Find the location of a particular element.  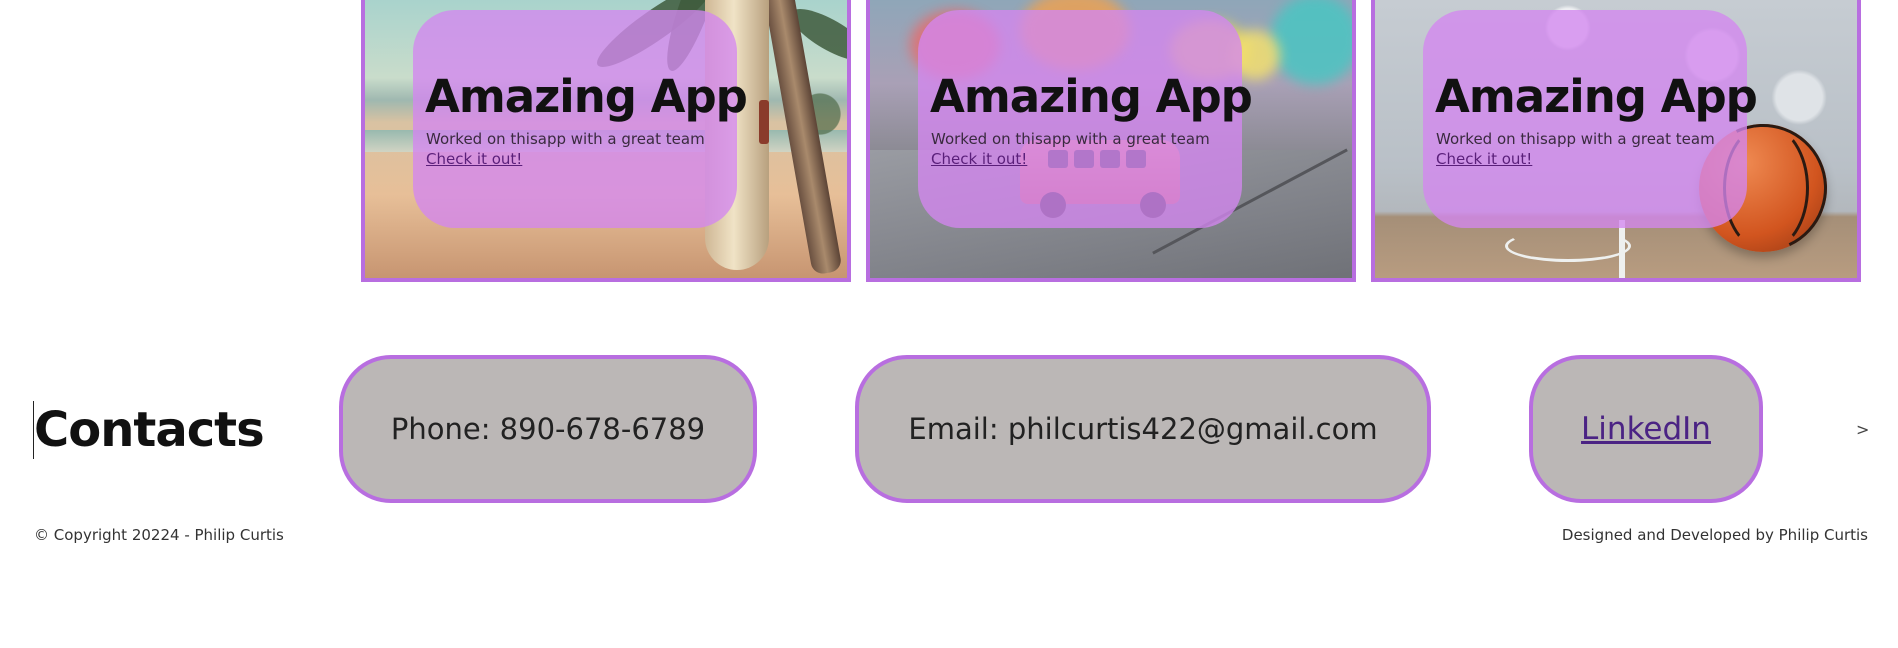

phone-text: Phone: 890-678-6789 is located at coordinates (548, 429).